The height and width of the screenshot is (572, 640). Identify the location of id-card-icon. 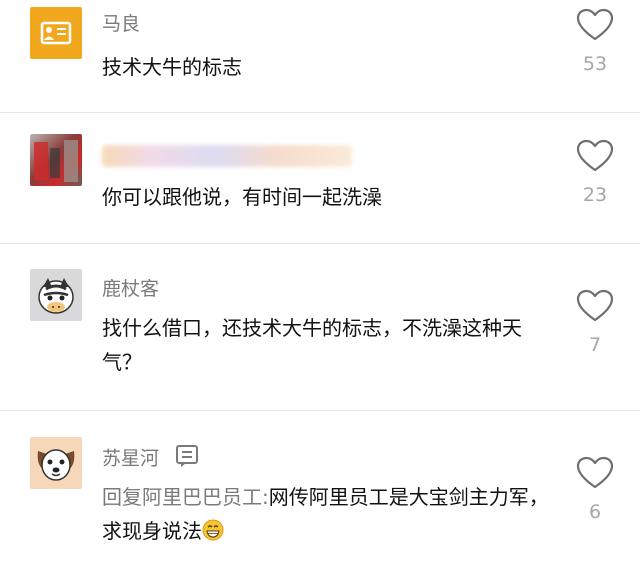
(56, 33).